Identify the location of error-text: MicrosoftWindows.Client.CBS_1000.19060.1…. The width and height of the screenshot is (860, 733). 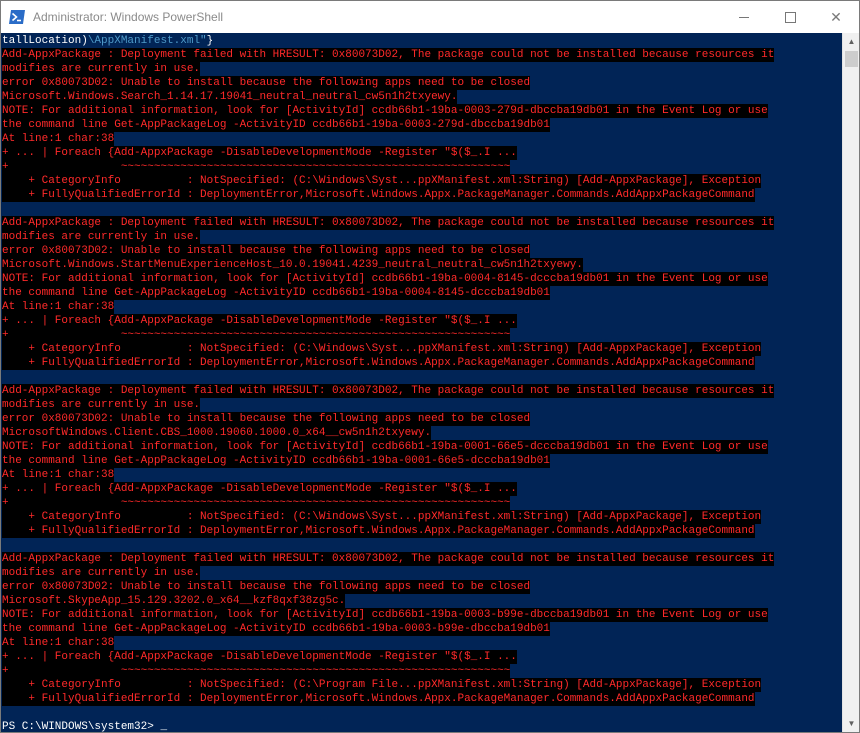
(217, 433).